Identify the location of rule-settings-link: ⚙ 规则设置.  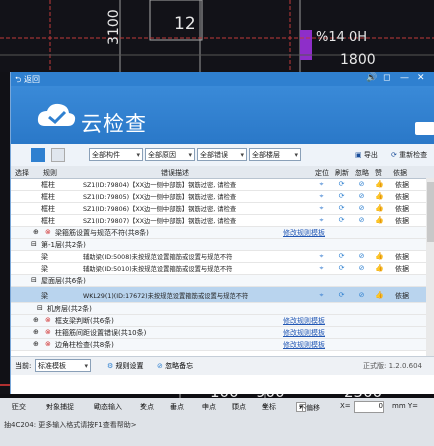
(125, 366).